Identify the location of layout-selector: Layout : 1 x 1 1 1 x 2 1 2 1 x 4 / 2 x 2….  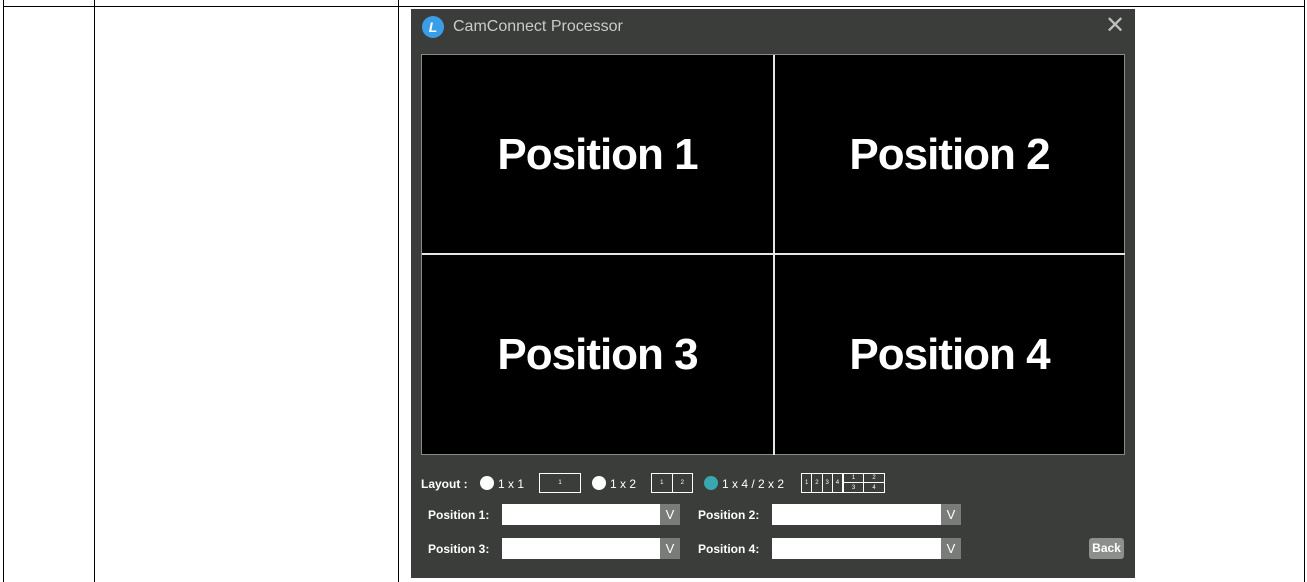
(771, 484).